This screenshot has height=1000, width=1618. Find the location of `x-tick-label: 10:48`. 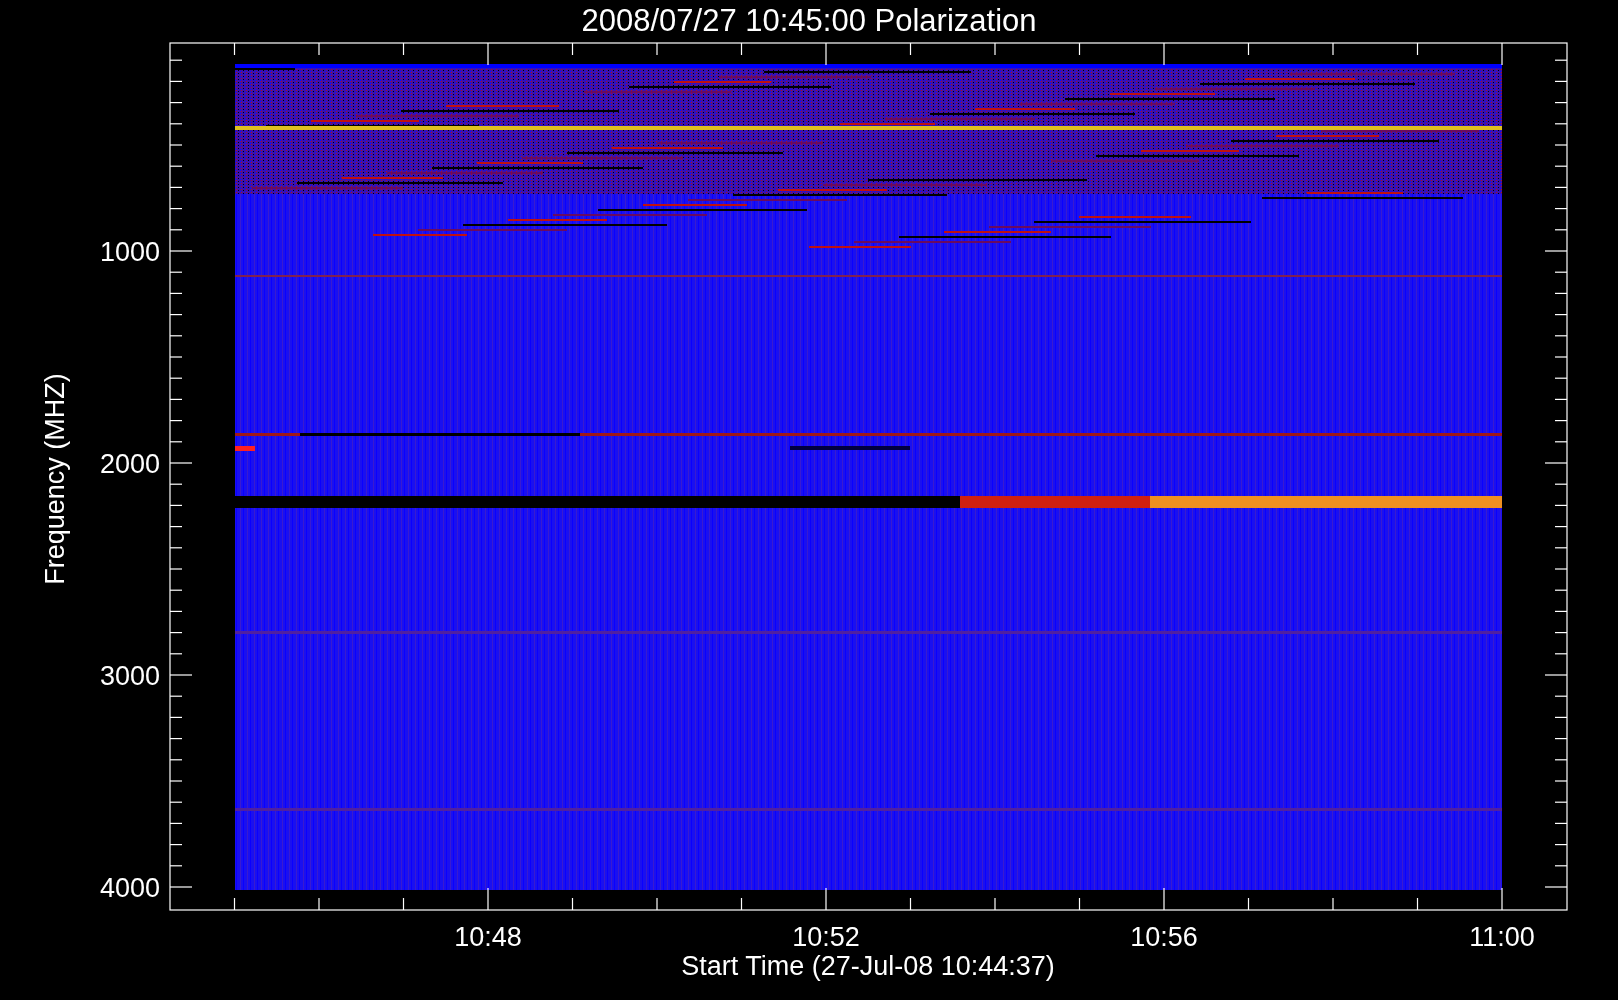

x-tick-label: 10:48 is located at coordinates (488, 937).